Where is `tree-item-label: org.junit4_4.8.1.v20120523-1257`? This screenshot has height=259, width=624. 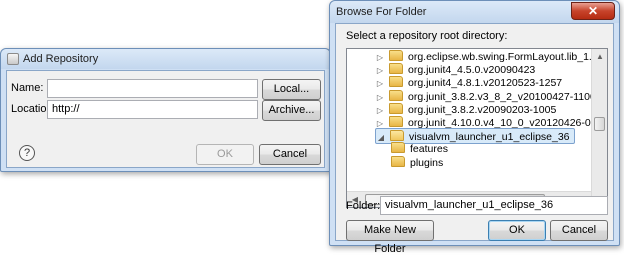
tree-item-label: org.junit4_4.8.1.v20120523-1257 is located at coordinates (485, 83).